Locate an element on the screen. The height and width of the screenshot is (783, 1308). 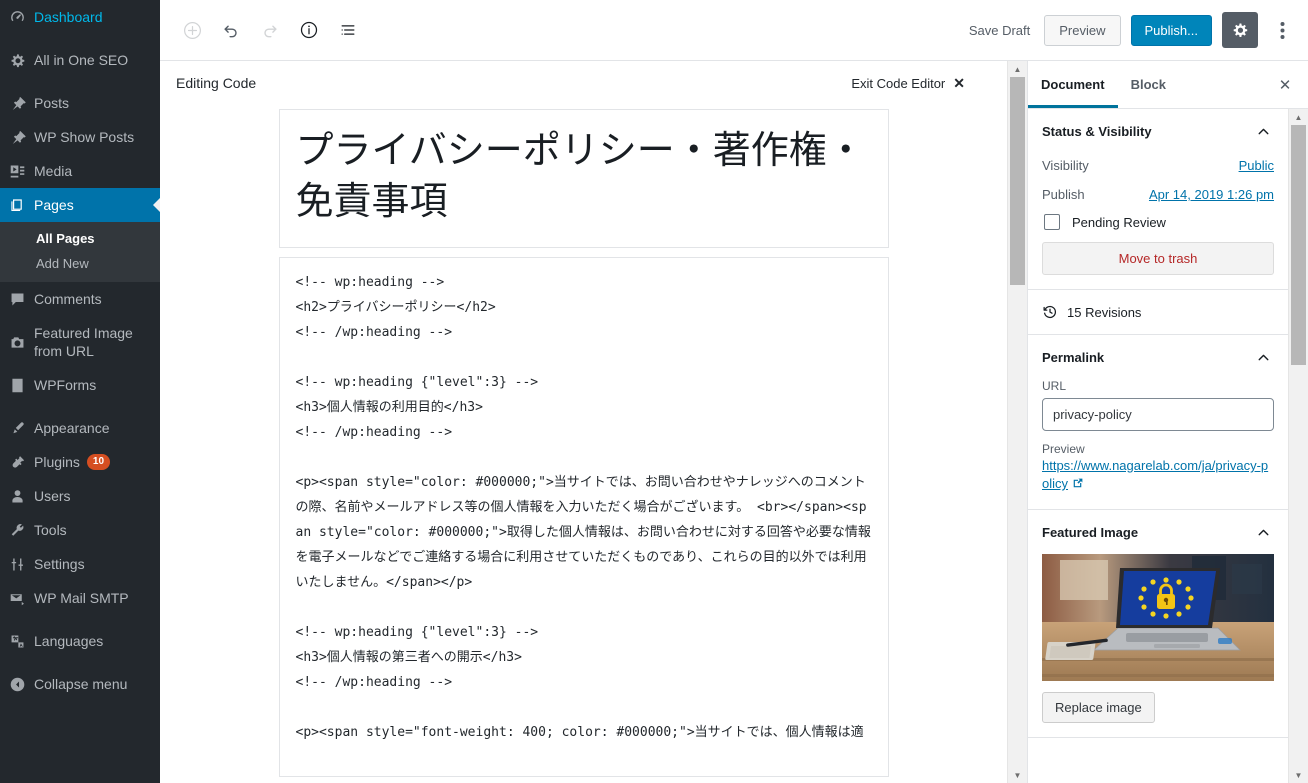
sidebar-item-tools: Tools is located at coordinates (80, 530).